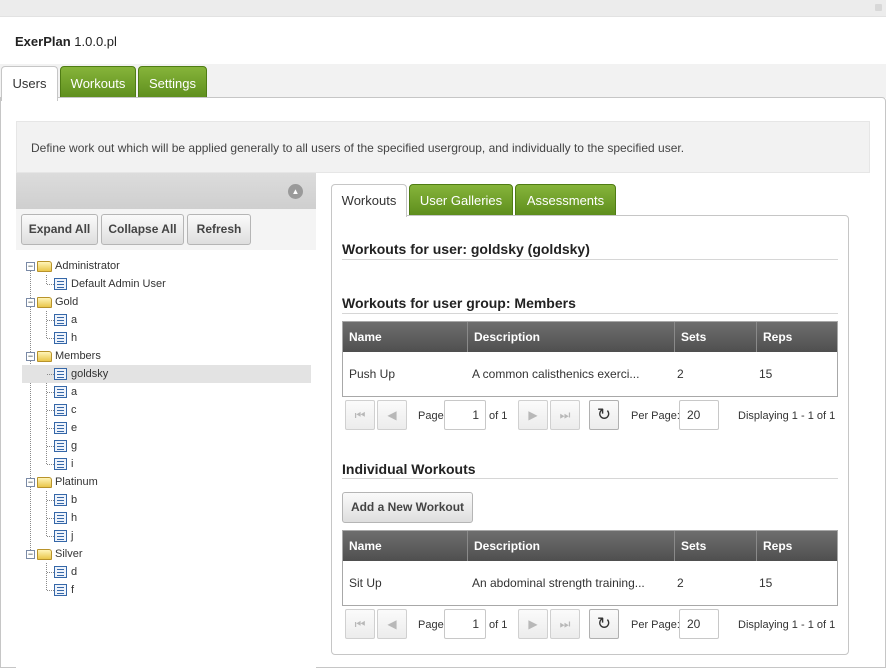 The image size is (886, 668). I want to click on tree-item-platinum-b: b, so click(166, 500).